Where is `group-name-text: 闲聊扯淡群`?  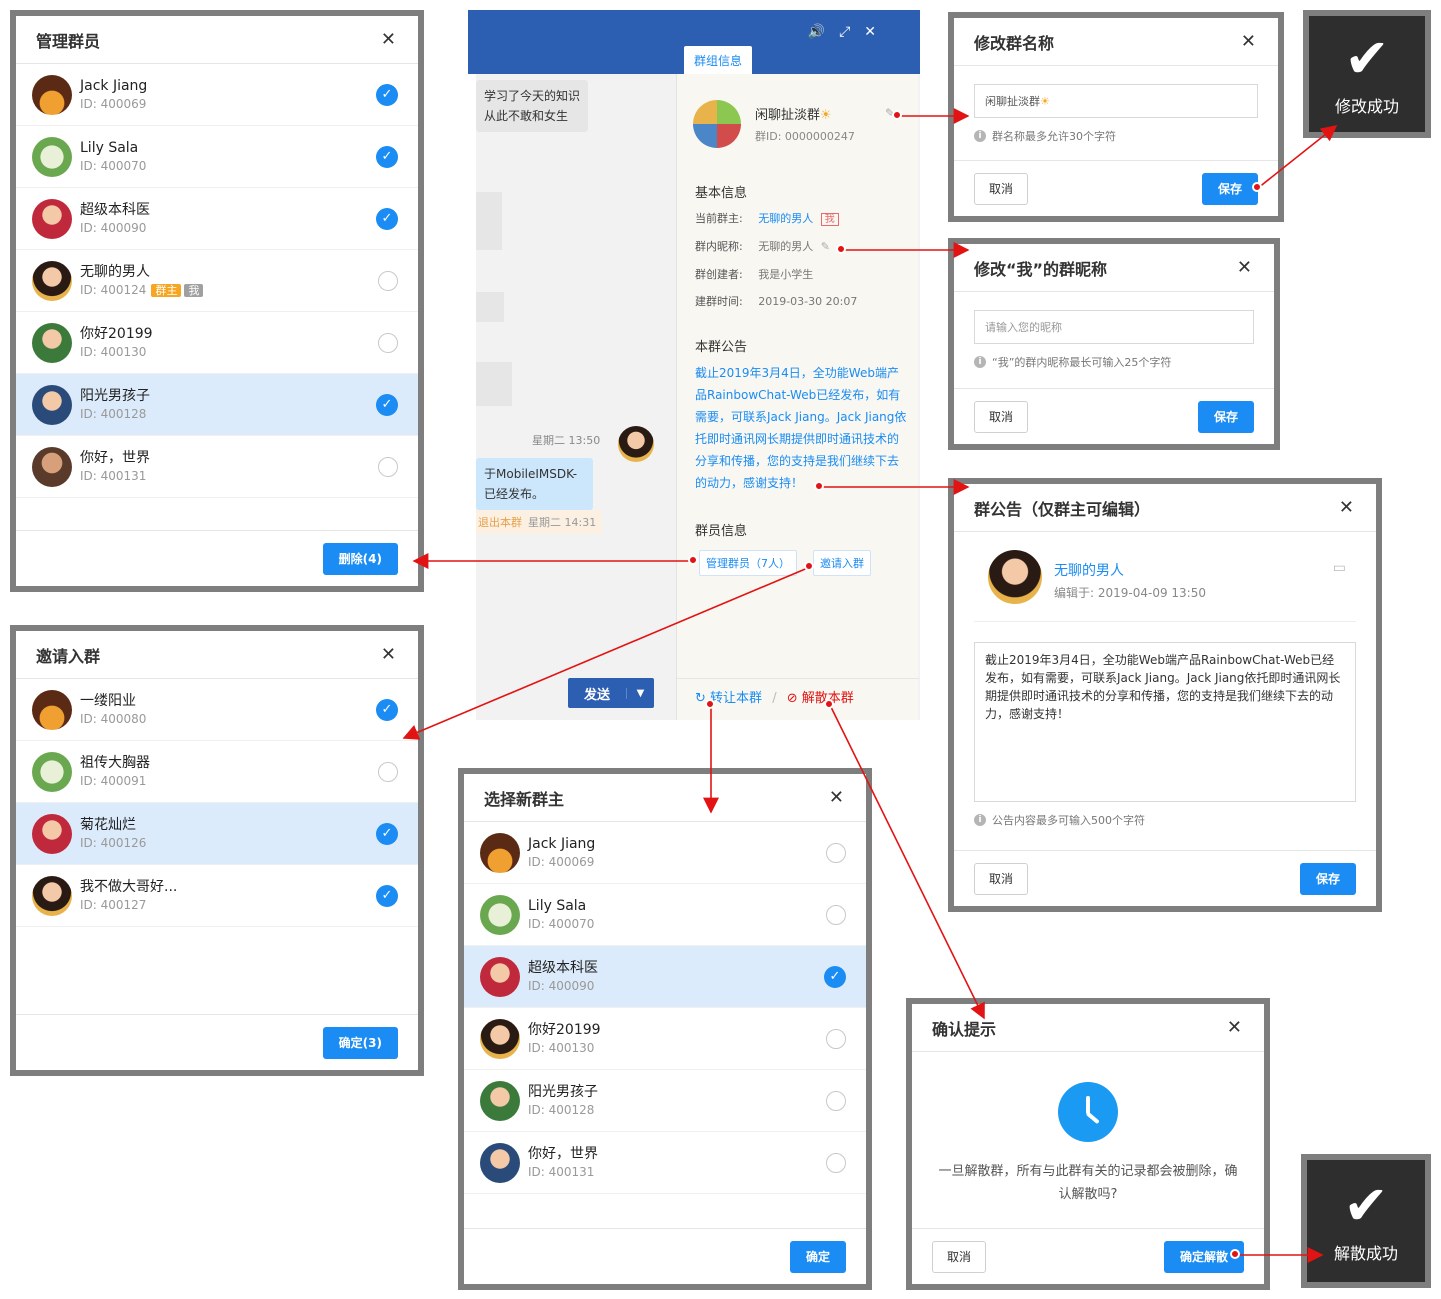 group-name-text: 闲聊扯淡群 is located at coordinates (788, 115).